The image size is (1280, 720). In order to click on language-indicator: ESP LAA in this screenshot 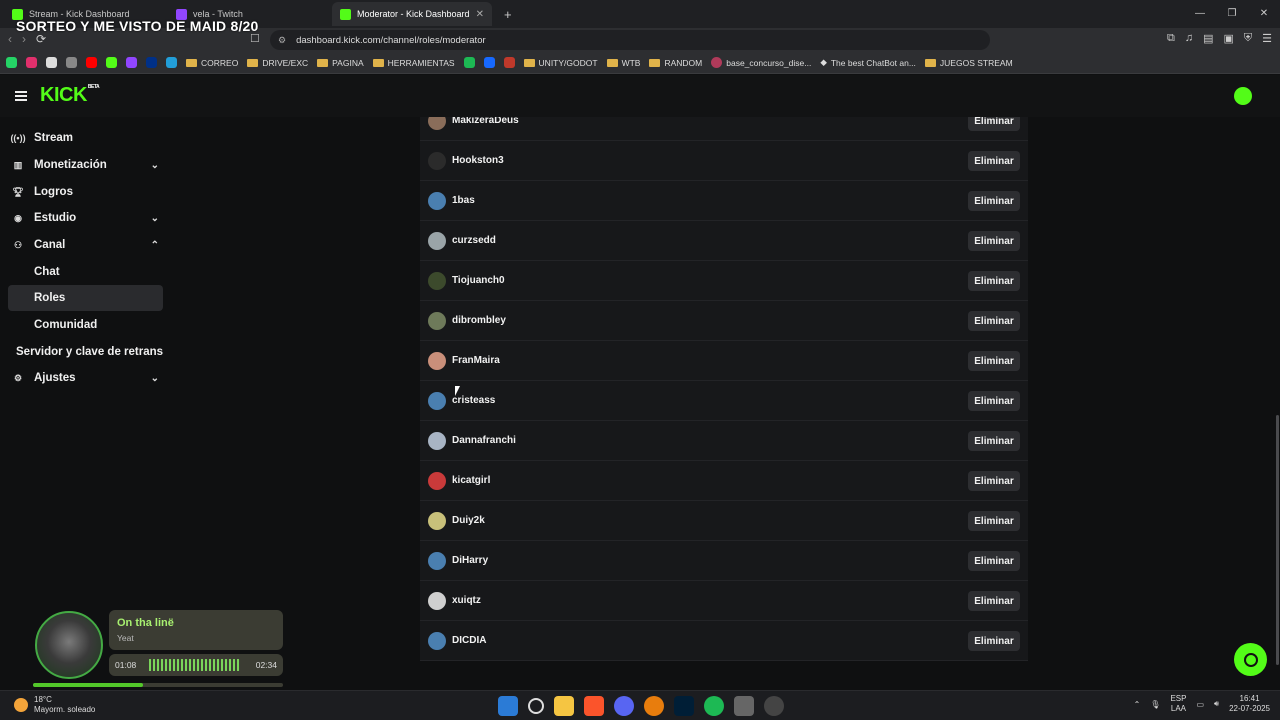, I will do `click(1178, 704)`.